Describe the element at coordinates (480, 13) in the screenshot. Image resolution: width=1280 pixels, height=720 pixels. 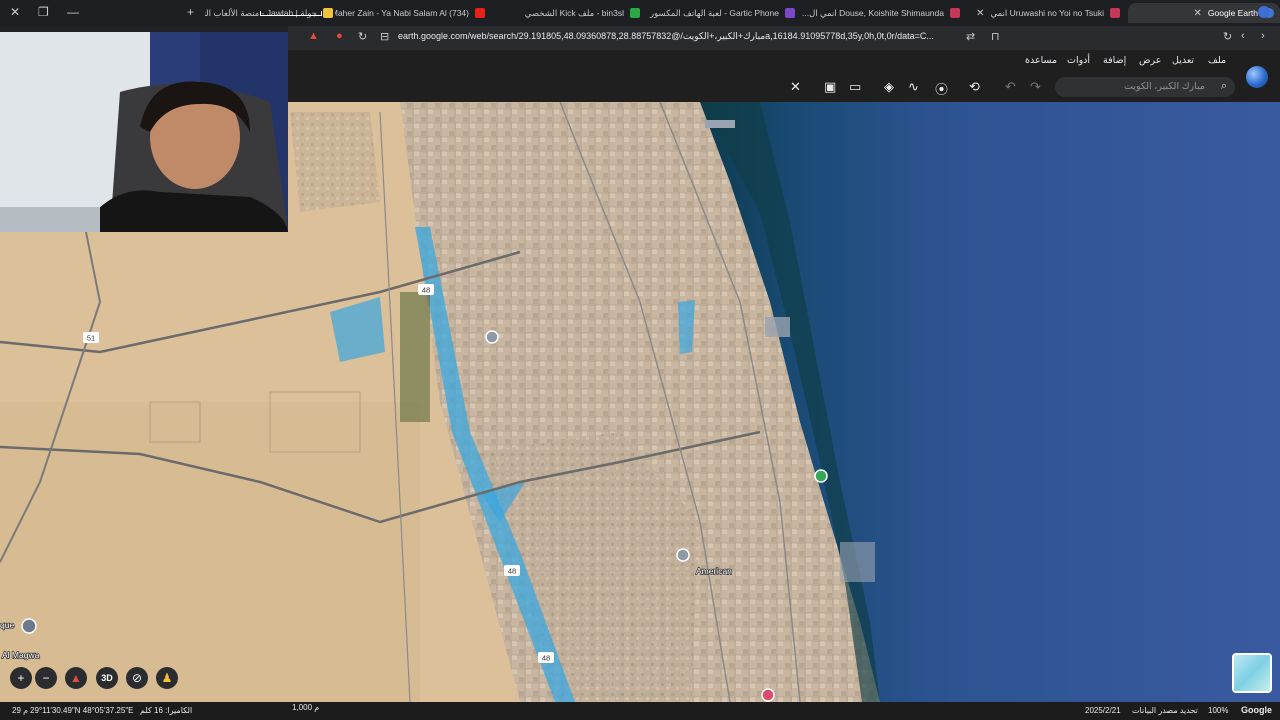
I see `youtube-favicon-icon` at that location.